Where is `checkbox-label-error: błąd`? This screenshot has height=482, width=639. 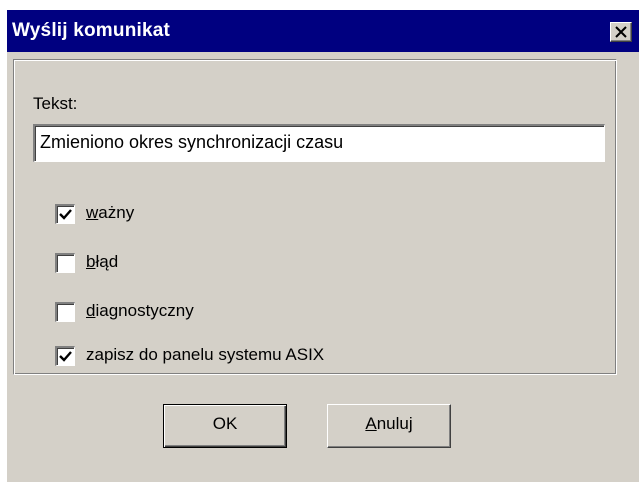
checkbox-label-error: błąd is located at coordinates (102, 261).